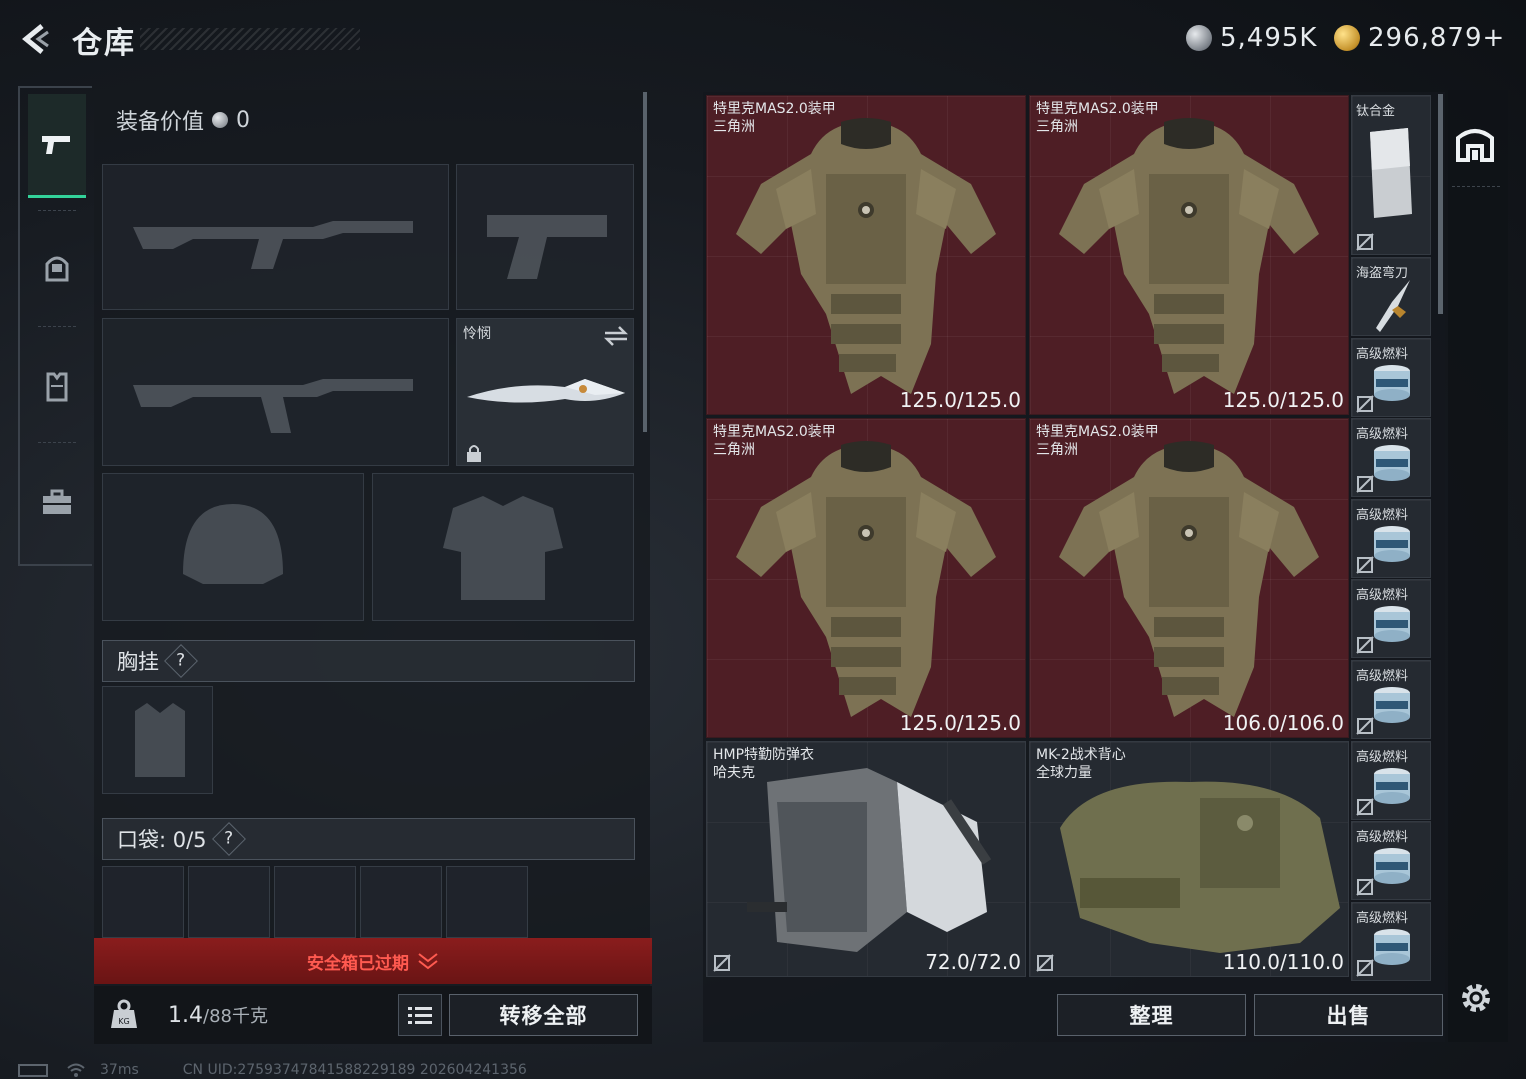  Describe the element at coordinates (1348, 1015) in the screenshot. I see `sell-button: 出售` at that location.